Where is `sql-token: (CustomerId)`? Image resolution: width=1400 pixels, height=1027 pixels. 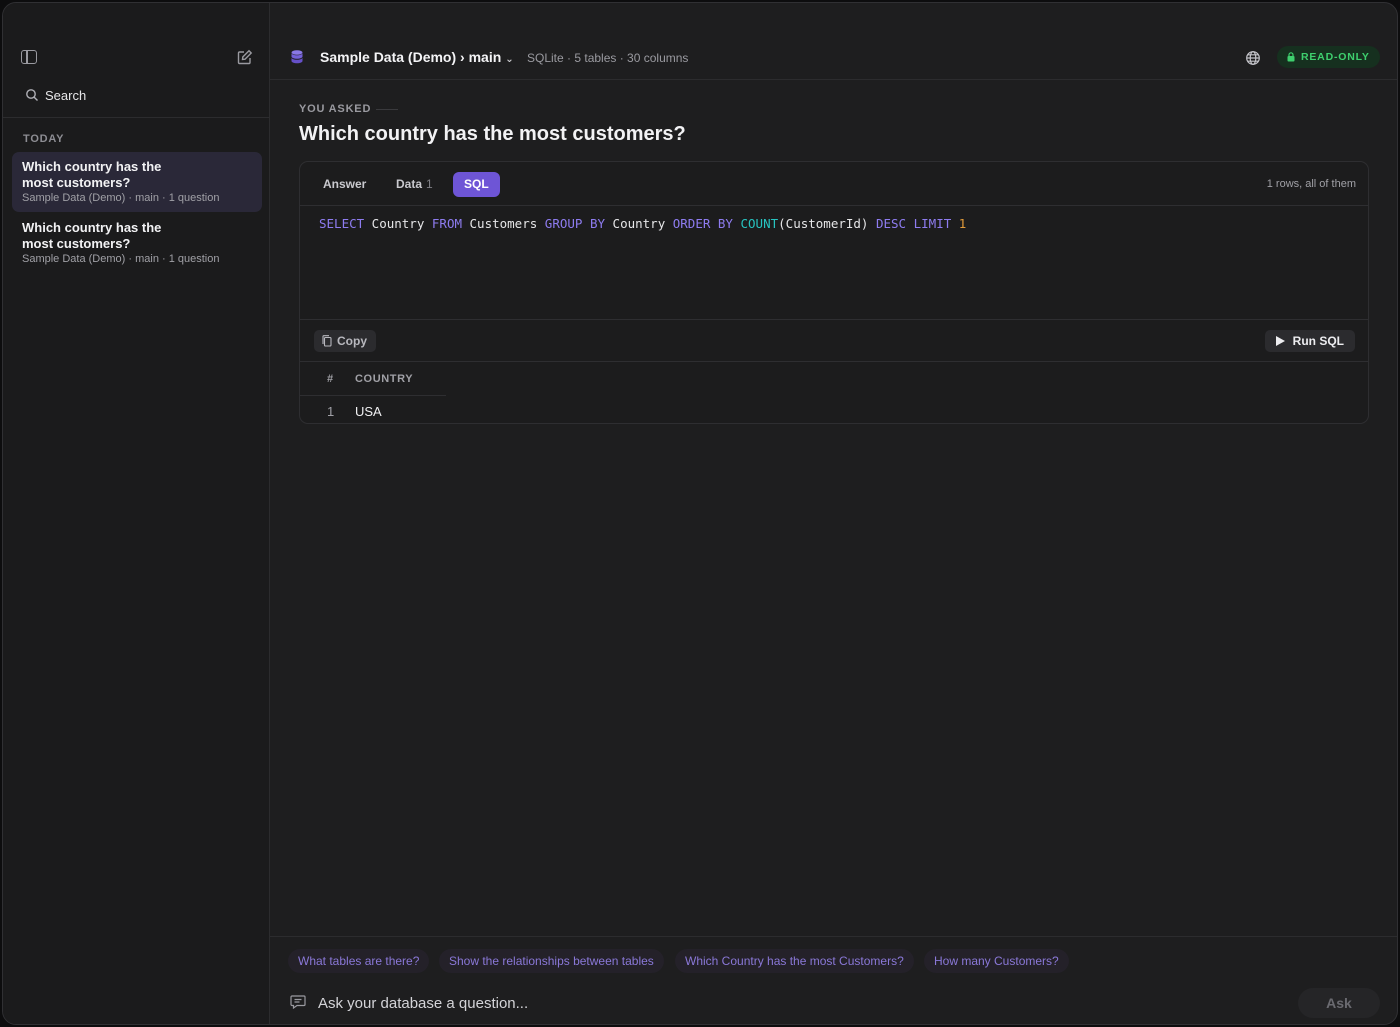 sql-token: (CustomerId) is located at coordinates (827, 223).